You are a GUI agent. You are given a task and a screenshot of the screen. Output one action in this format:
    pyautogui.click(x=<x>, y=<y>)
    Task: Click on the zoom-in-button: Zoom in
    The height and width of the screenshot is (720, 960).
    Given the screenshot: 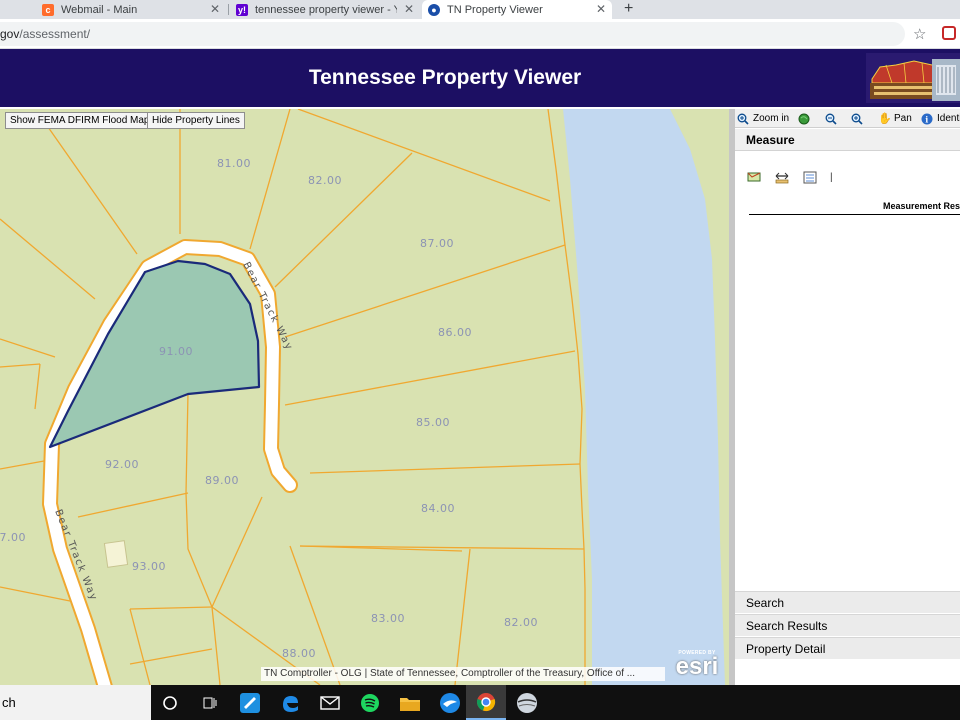 What is the action you would take?
    pyautogui.click(x=763, y=118)
    